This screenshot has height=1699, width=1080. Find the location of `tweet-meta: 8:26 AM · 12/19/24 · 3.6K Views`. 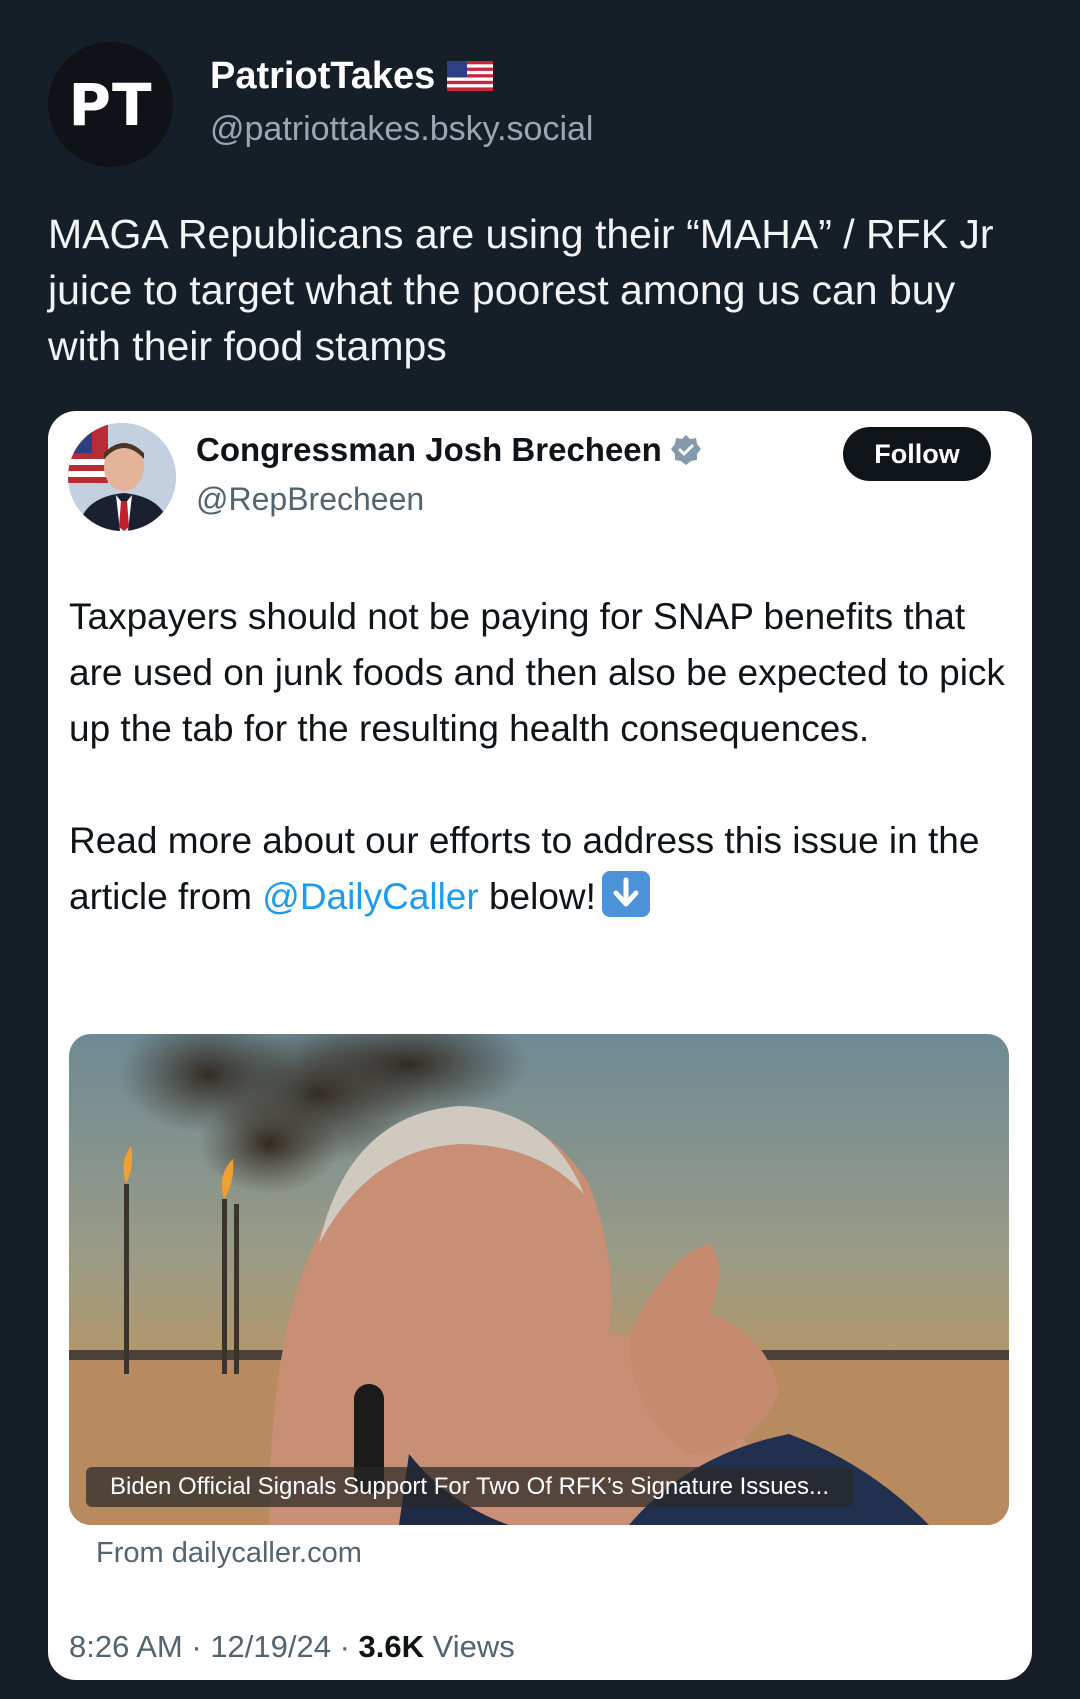

tweet-meta: 8:26 AM · 12/19/24 · 3.6K Views is located at coordinates (292, 1647).